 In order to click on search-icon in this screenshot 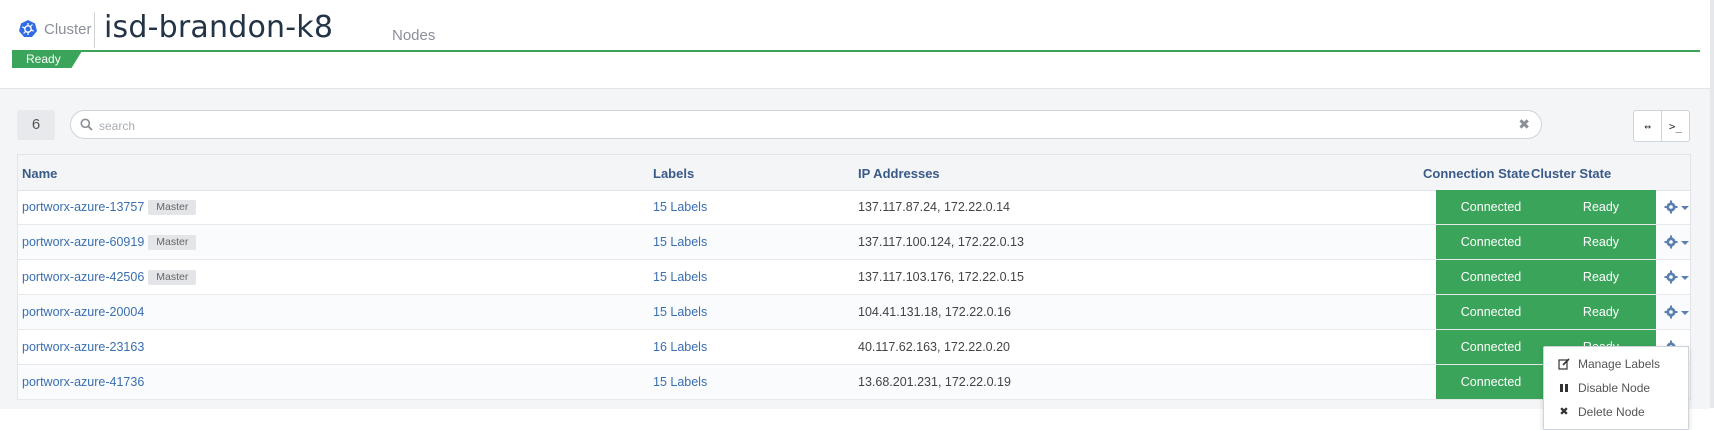, I will do `click(86, 124)`.